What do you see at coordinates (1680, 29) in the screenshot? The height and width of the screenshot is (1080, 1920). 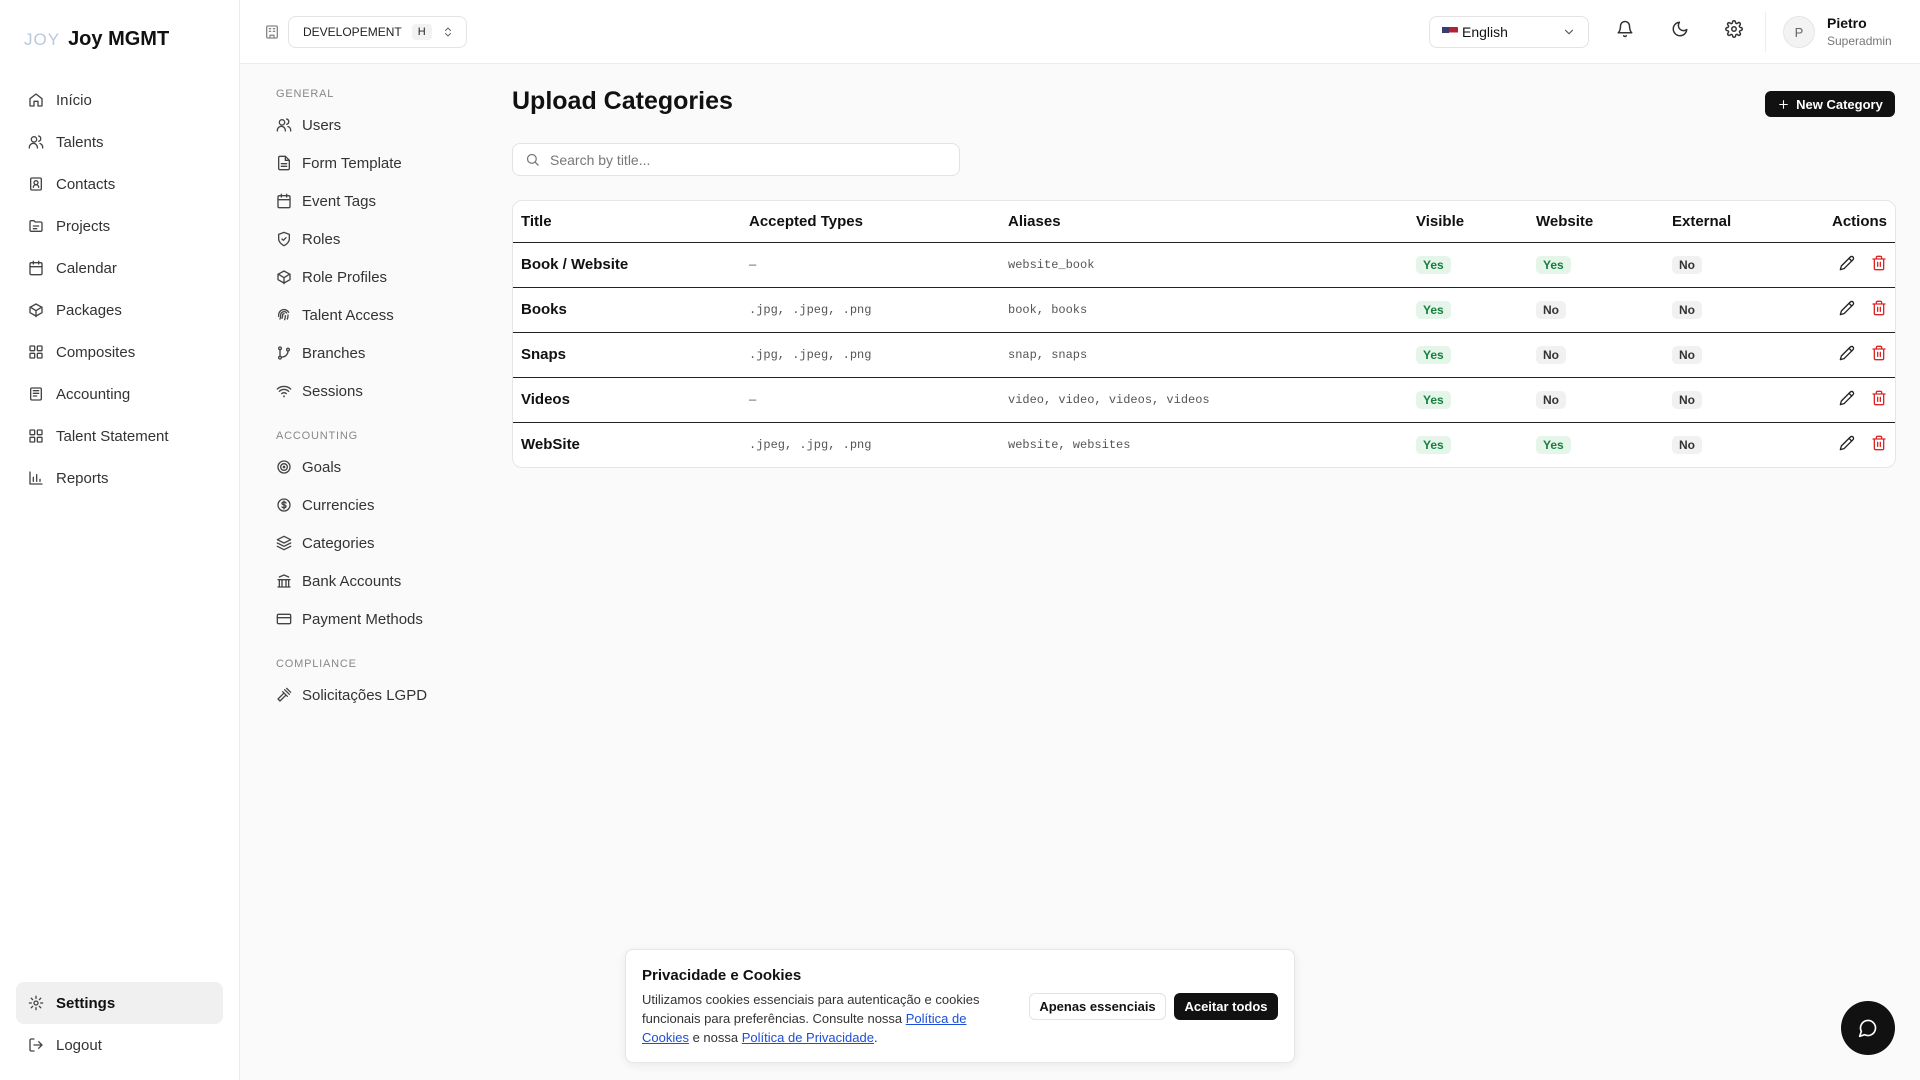 I see `moon-icon` at bounding box center [1680, 29].